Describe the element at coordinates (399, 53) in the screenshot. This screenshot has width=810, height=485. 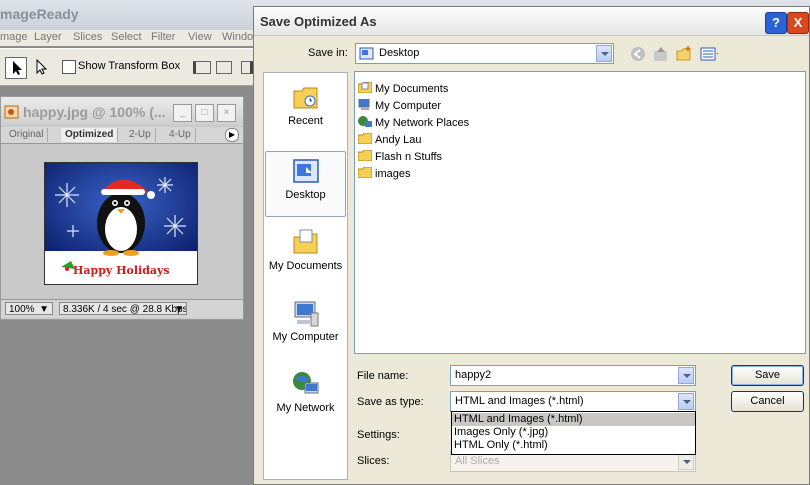
I see `save-in-value: Desktop` at that location.